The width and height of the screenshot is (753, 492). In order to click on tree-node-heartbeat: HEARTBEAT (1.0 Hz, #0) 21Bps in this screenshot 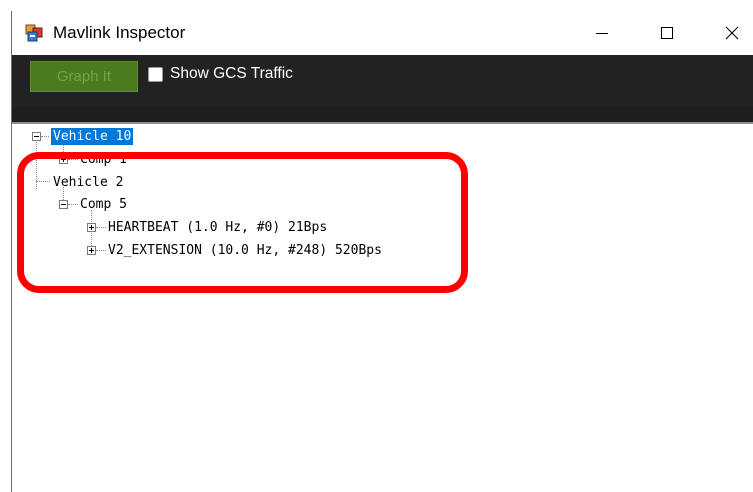, I will do `click(217, 227)`.